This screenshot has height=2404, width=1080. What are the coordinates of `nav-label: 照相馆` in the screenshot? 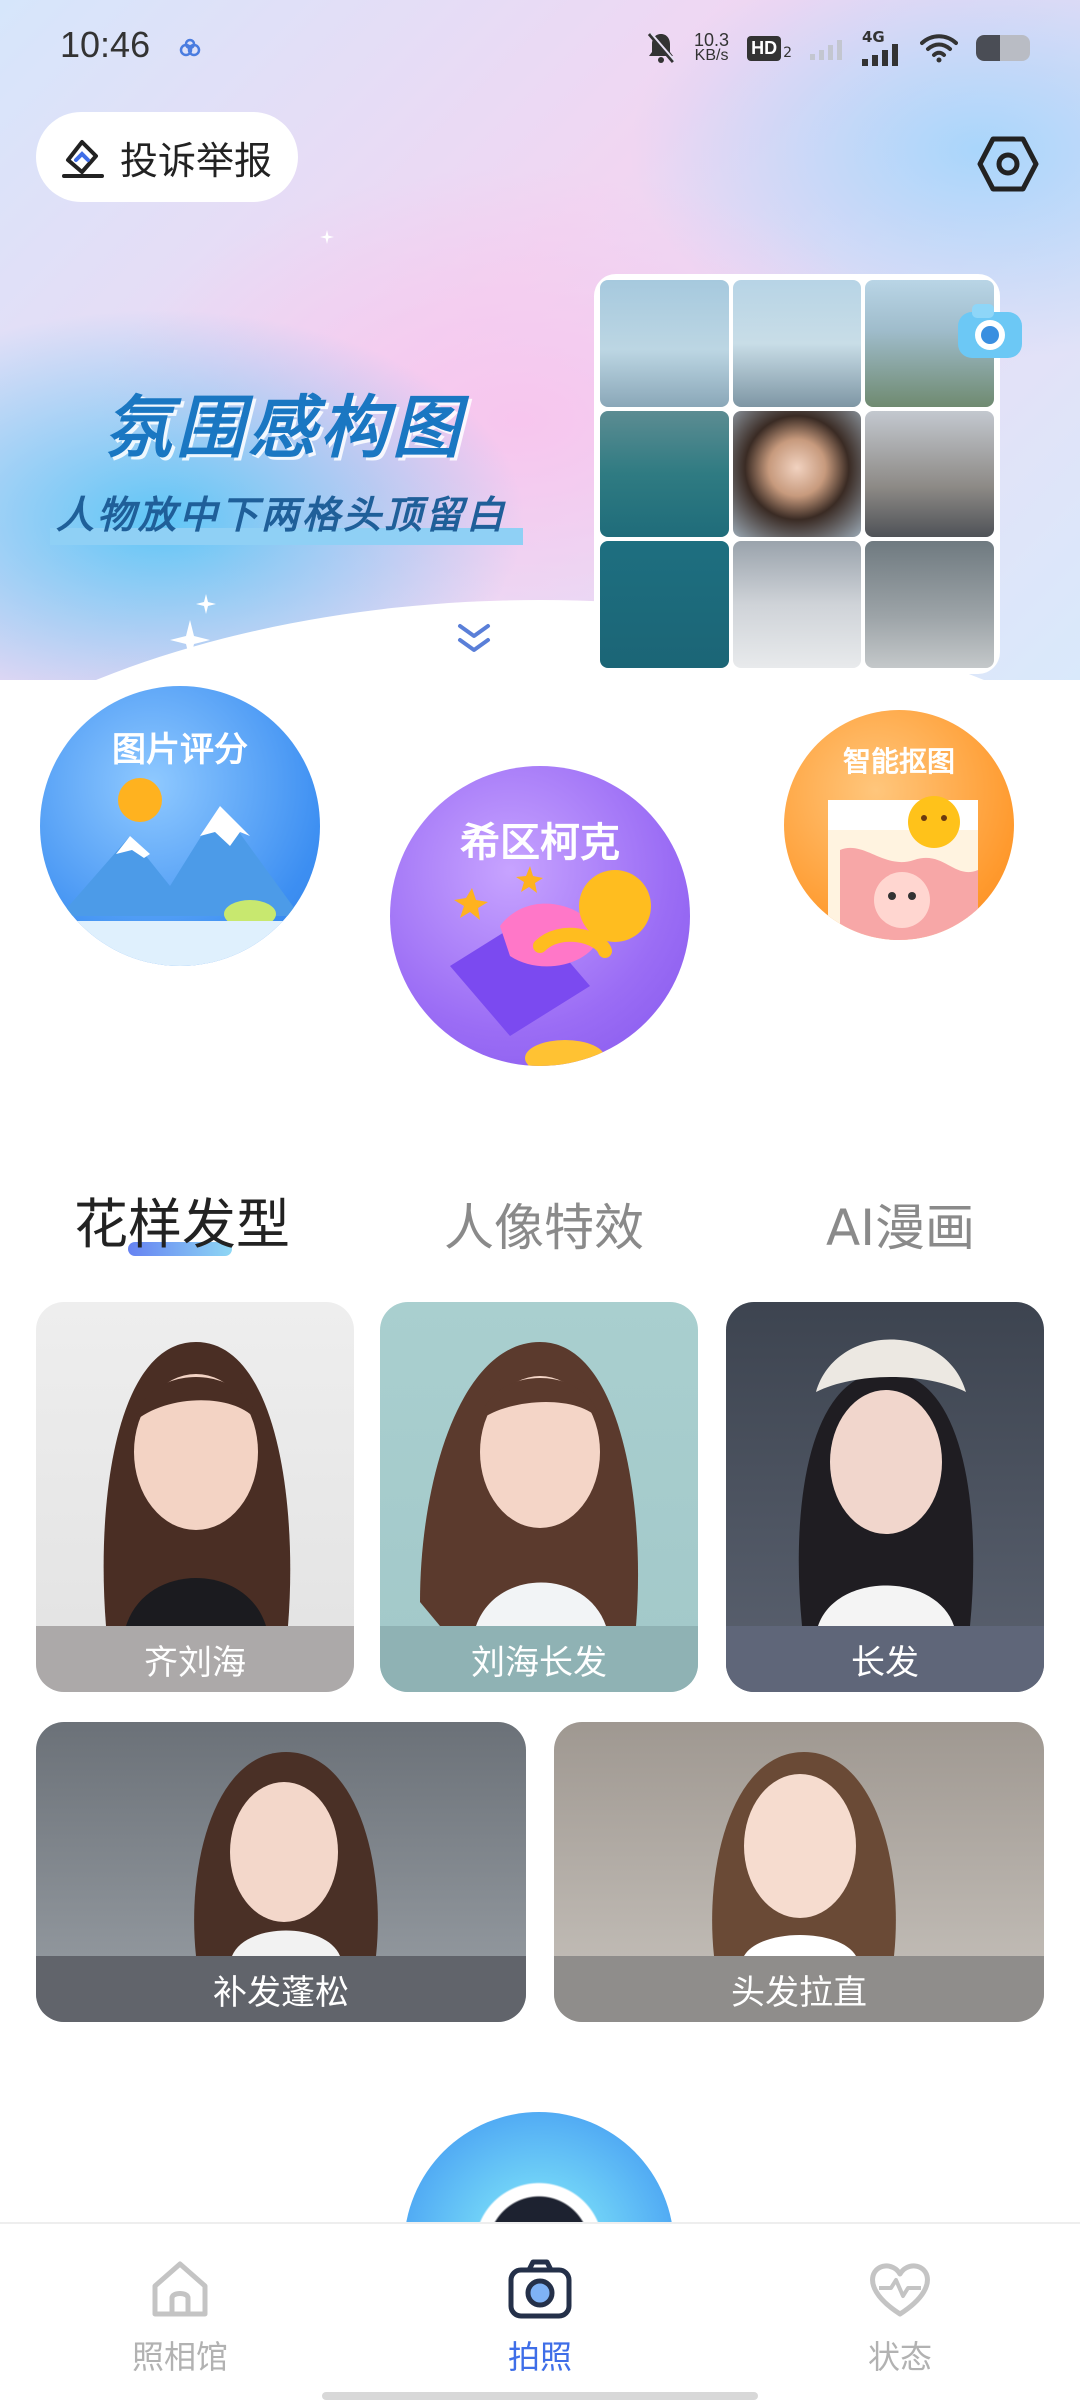 It's located at (179, 2357).